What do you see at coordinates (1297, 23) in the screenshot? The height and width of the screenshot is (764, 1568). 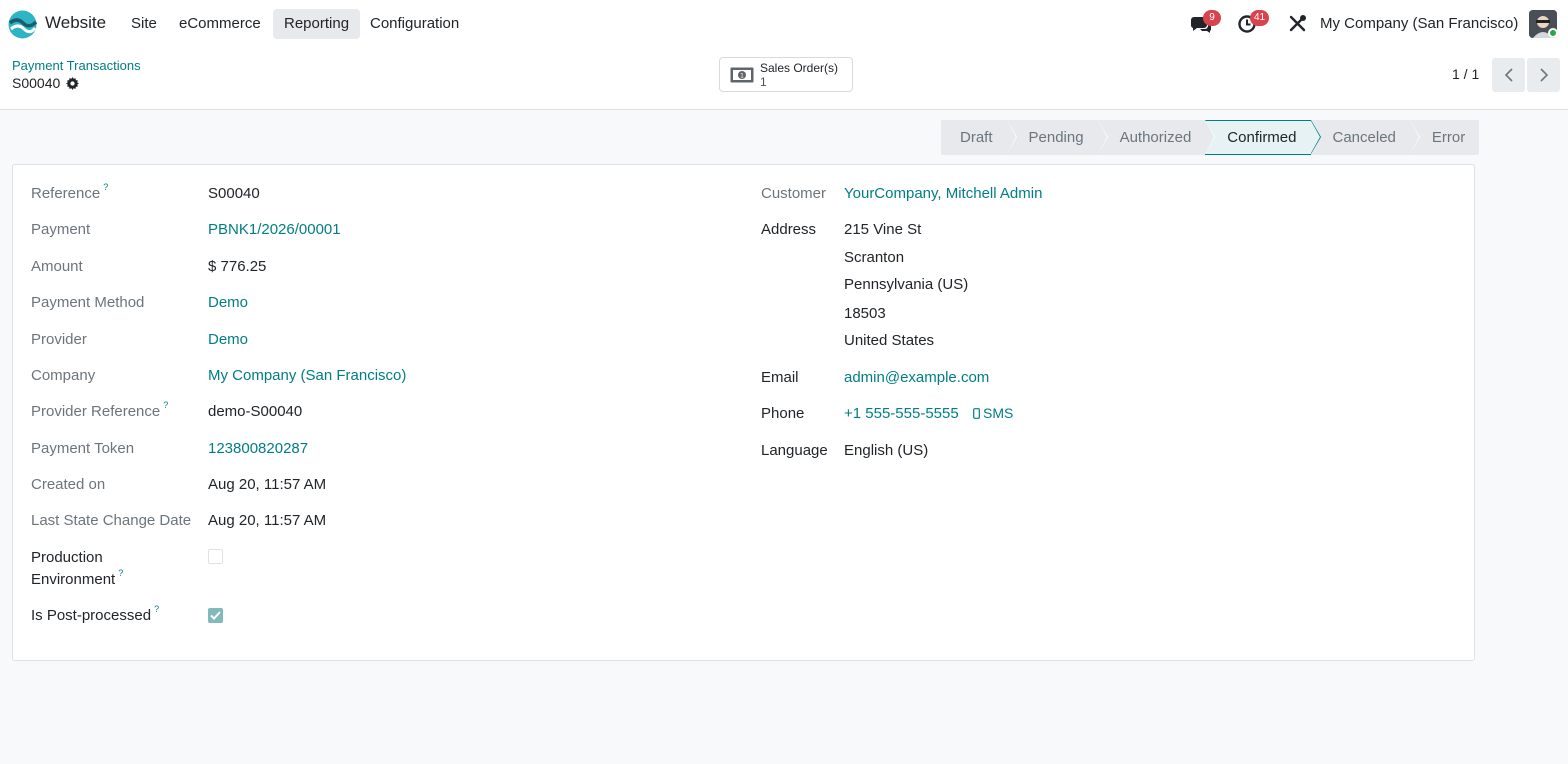 I see `debug-tools-icon` at bounding box center [1297, 23].